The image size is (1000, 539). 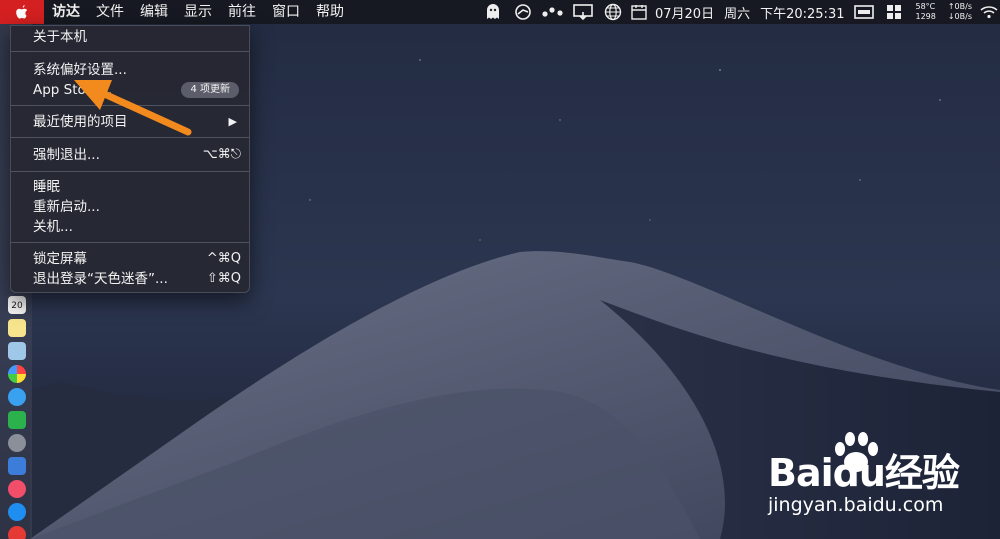 What do you see at coordinates (17, 512) in the screenshot?
I see `dock-item-app-store` at bounding box center [17, 512].